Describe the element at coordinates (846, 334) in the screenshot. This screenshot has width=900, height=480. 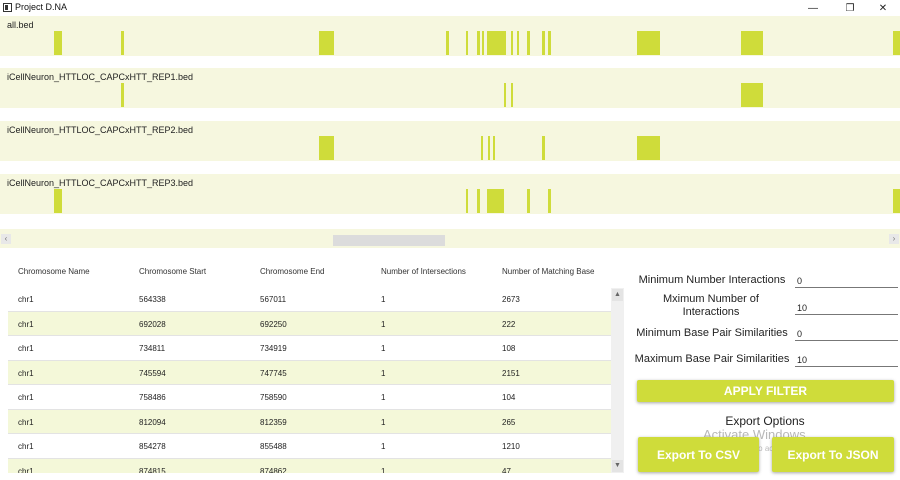
I see `min-similarity-input` at that location.